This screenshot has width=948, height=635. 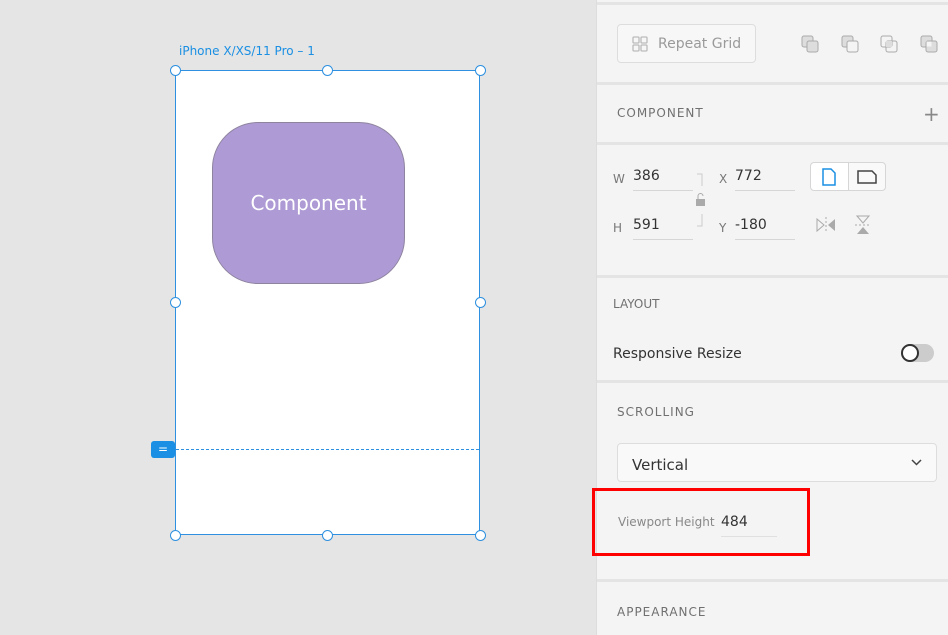 What do you see at coordinates (916, 462) in the screenshot?
I see `chevron-down-icon` at bounding box center [916, 462].